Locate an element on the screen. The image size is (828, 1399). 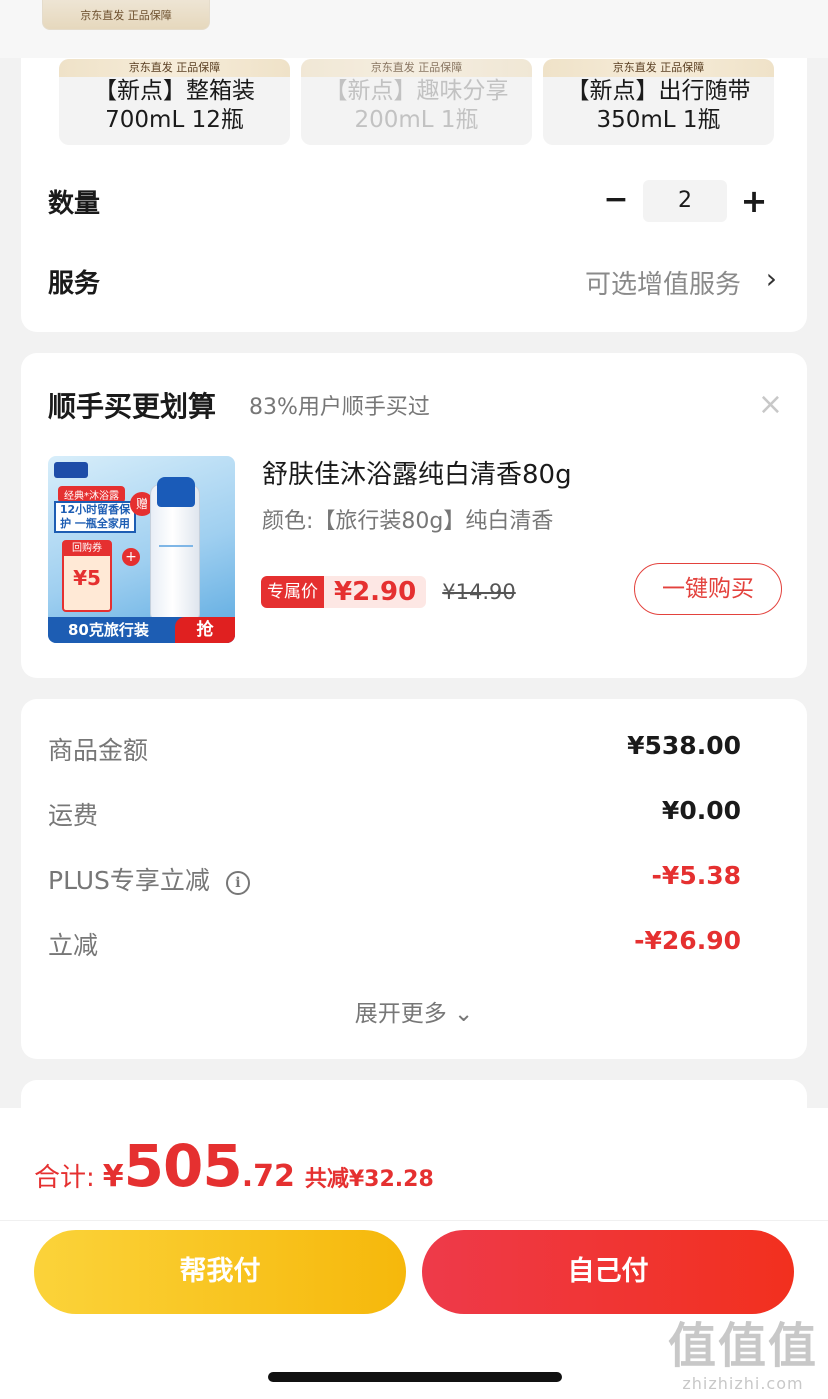
addon-product-name: 舒肤佳沐浴露纯白清香80g is located at coordinates (417, 472).